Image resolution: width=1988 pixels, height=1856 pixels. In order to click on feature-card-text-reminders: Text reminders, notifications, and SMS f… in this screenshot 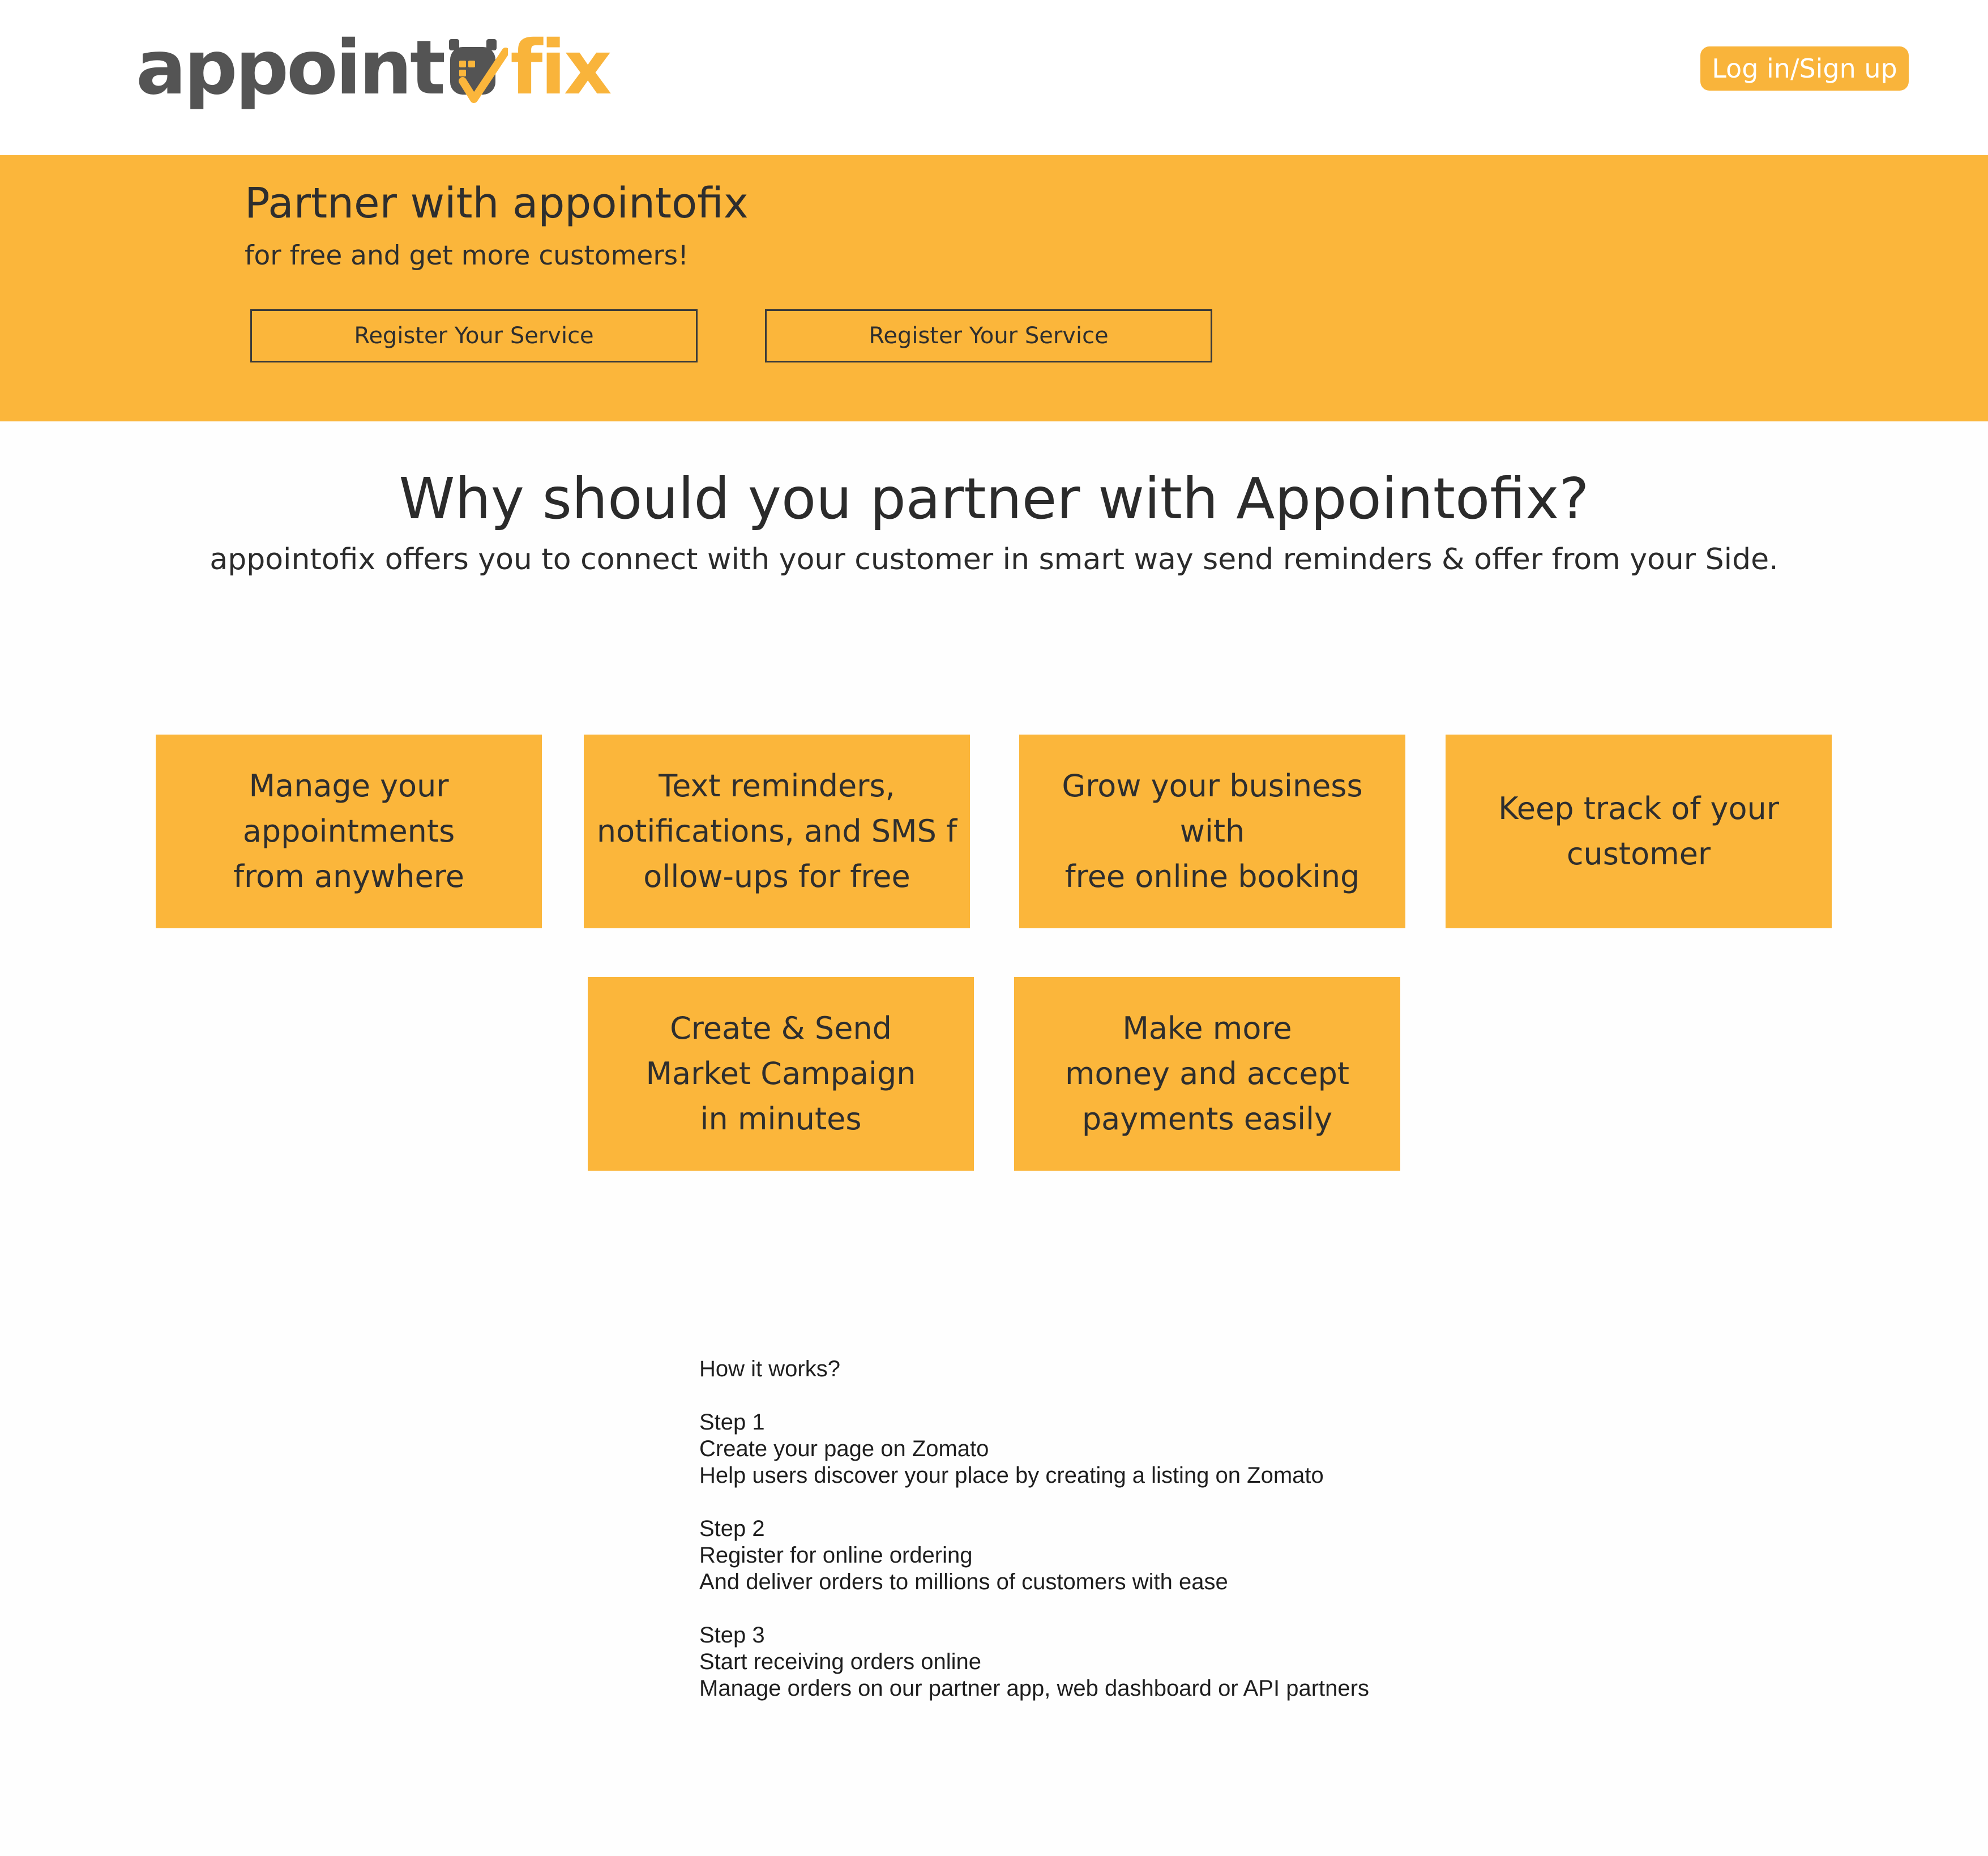, I will do `click(777, 831)`.